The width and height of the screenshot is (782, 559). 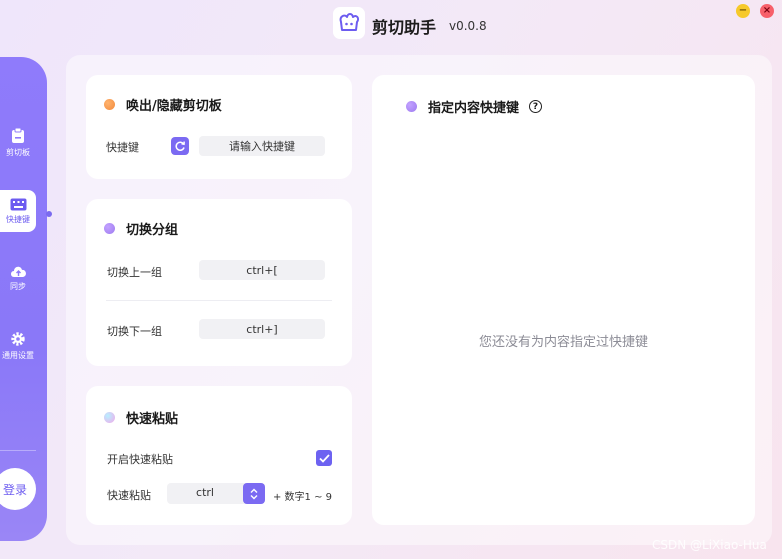 I want to click on enable-quick-paste-label: 开启快速粘贴, so click(x=140, y=459).